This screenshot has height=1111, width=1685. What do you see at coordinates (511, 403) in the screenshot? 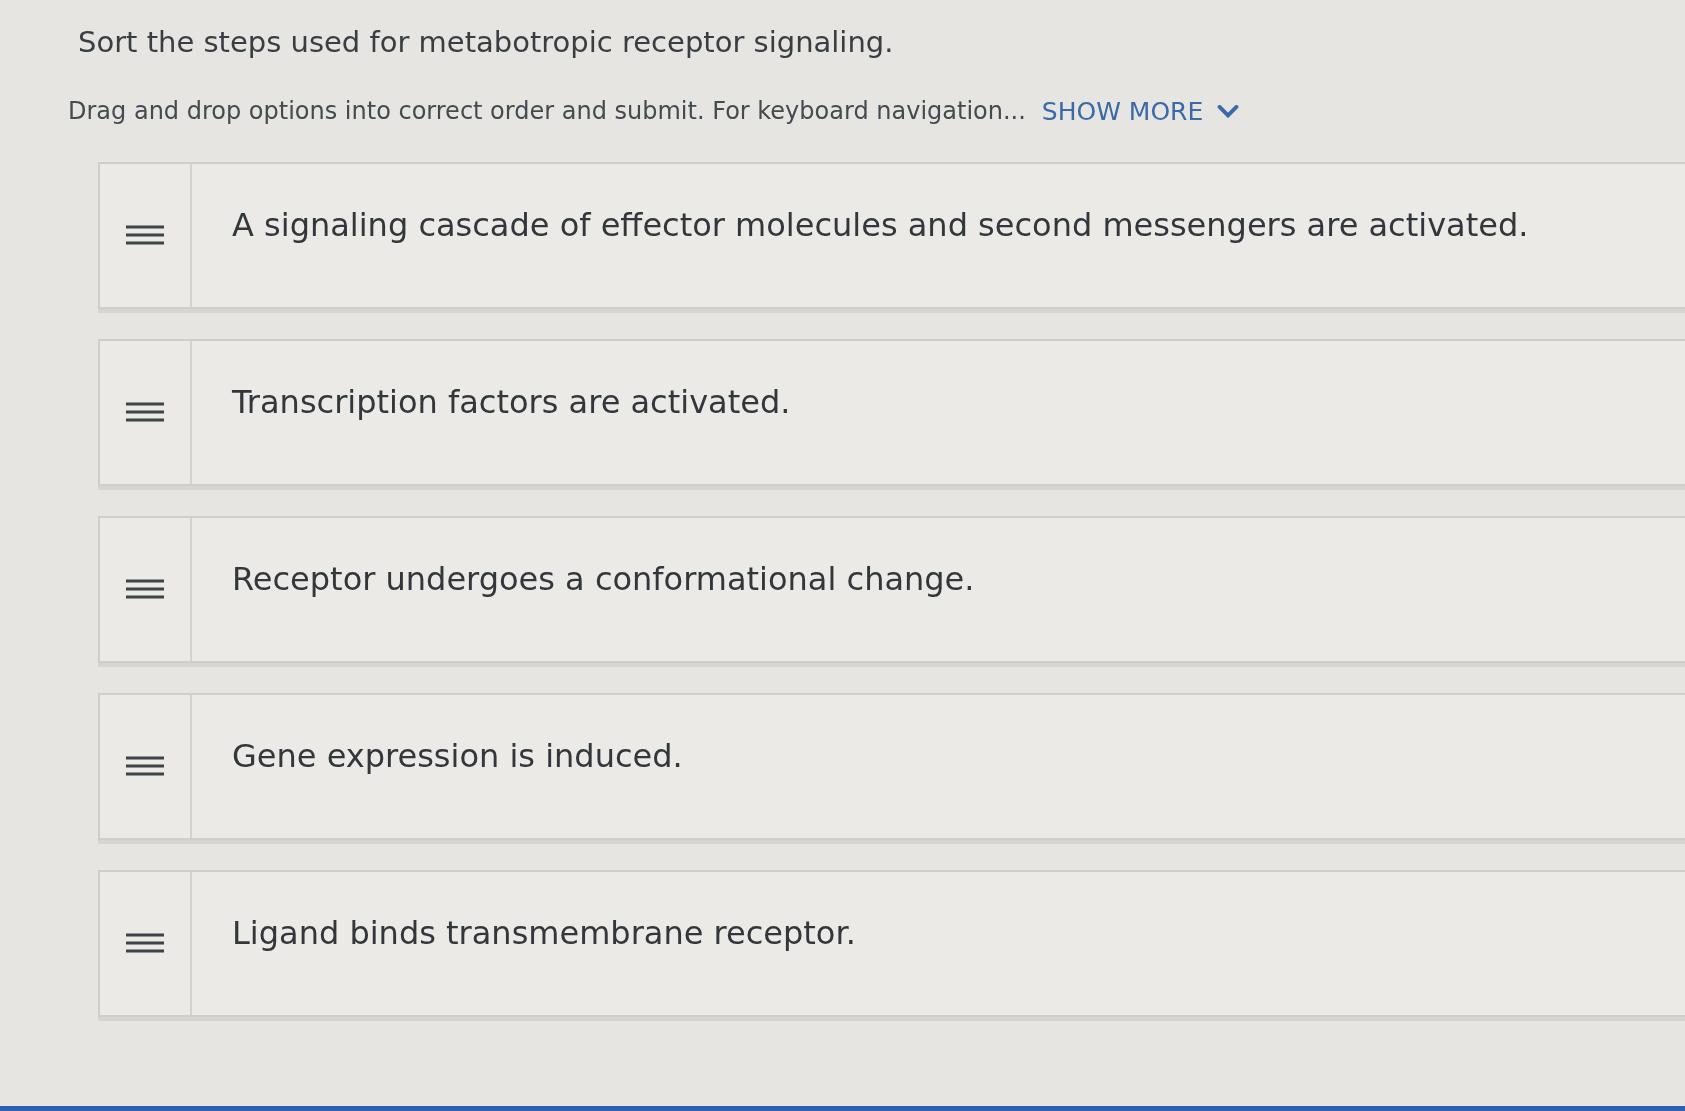
I see `option-text: Transcription factors are activated.` at bounding box center [511, 403].